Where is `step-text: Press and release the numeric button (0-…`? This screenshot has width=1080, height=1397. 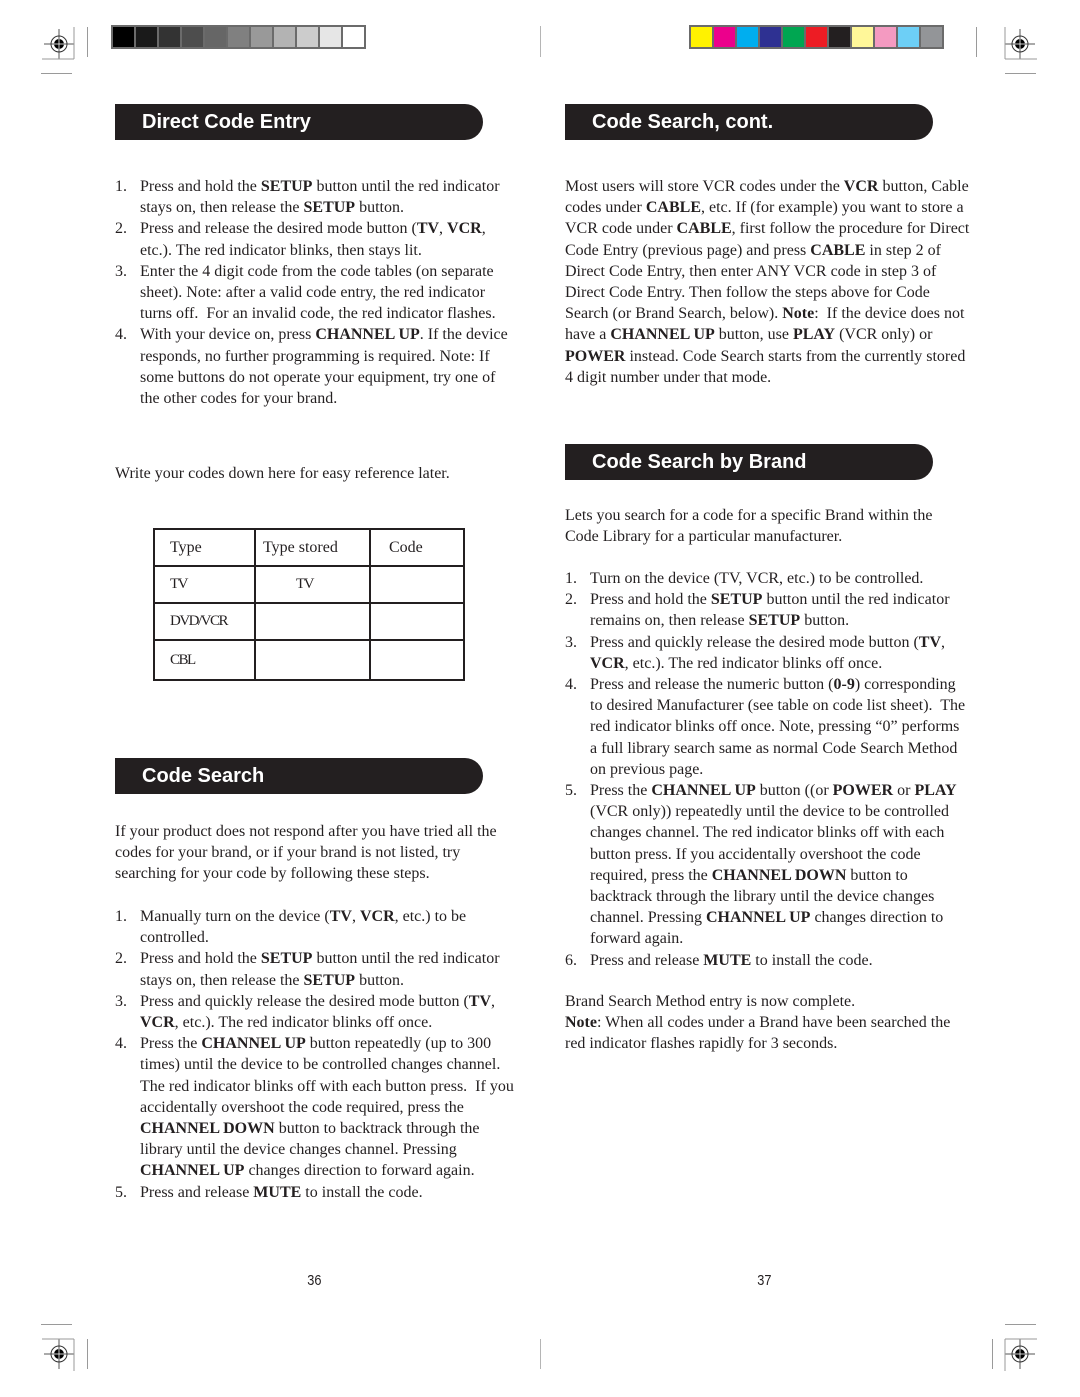
step-text: Press and release the numeric button (0-… is located at coordinates (778, 727).